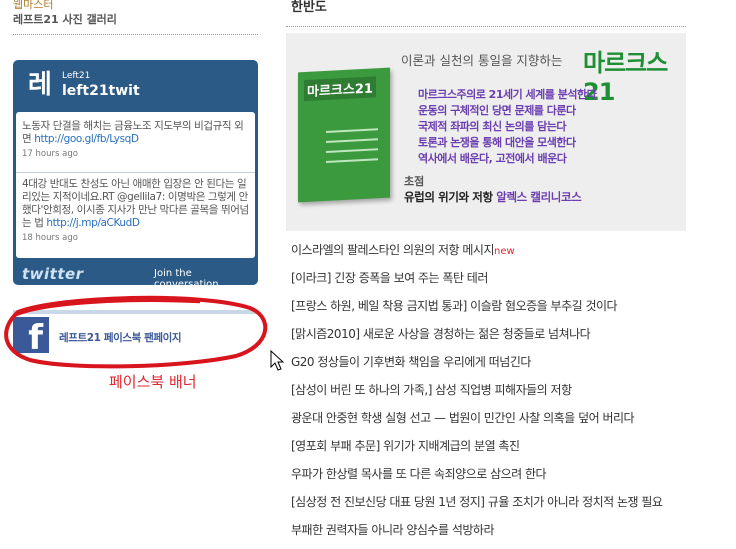  Describe the element at coordinates (53, 274) in the screenshot. I see `twitter-logo: twitter` at that location.